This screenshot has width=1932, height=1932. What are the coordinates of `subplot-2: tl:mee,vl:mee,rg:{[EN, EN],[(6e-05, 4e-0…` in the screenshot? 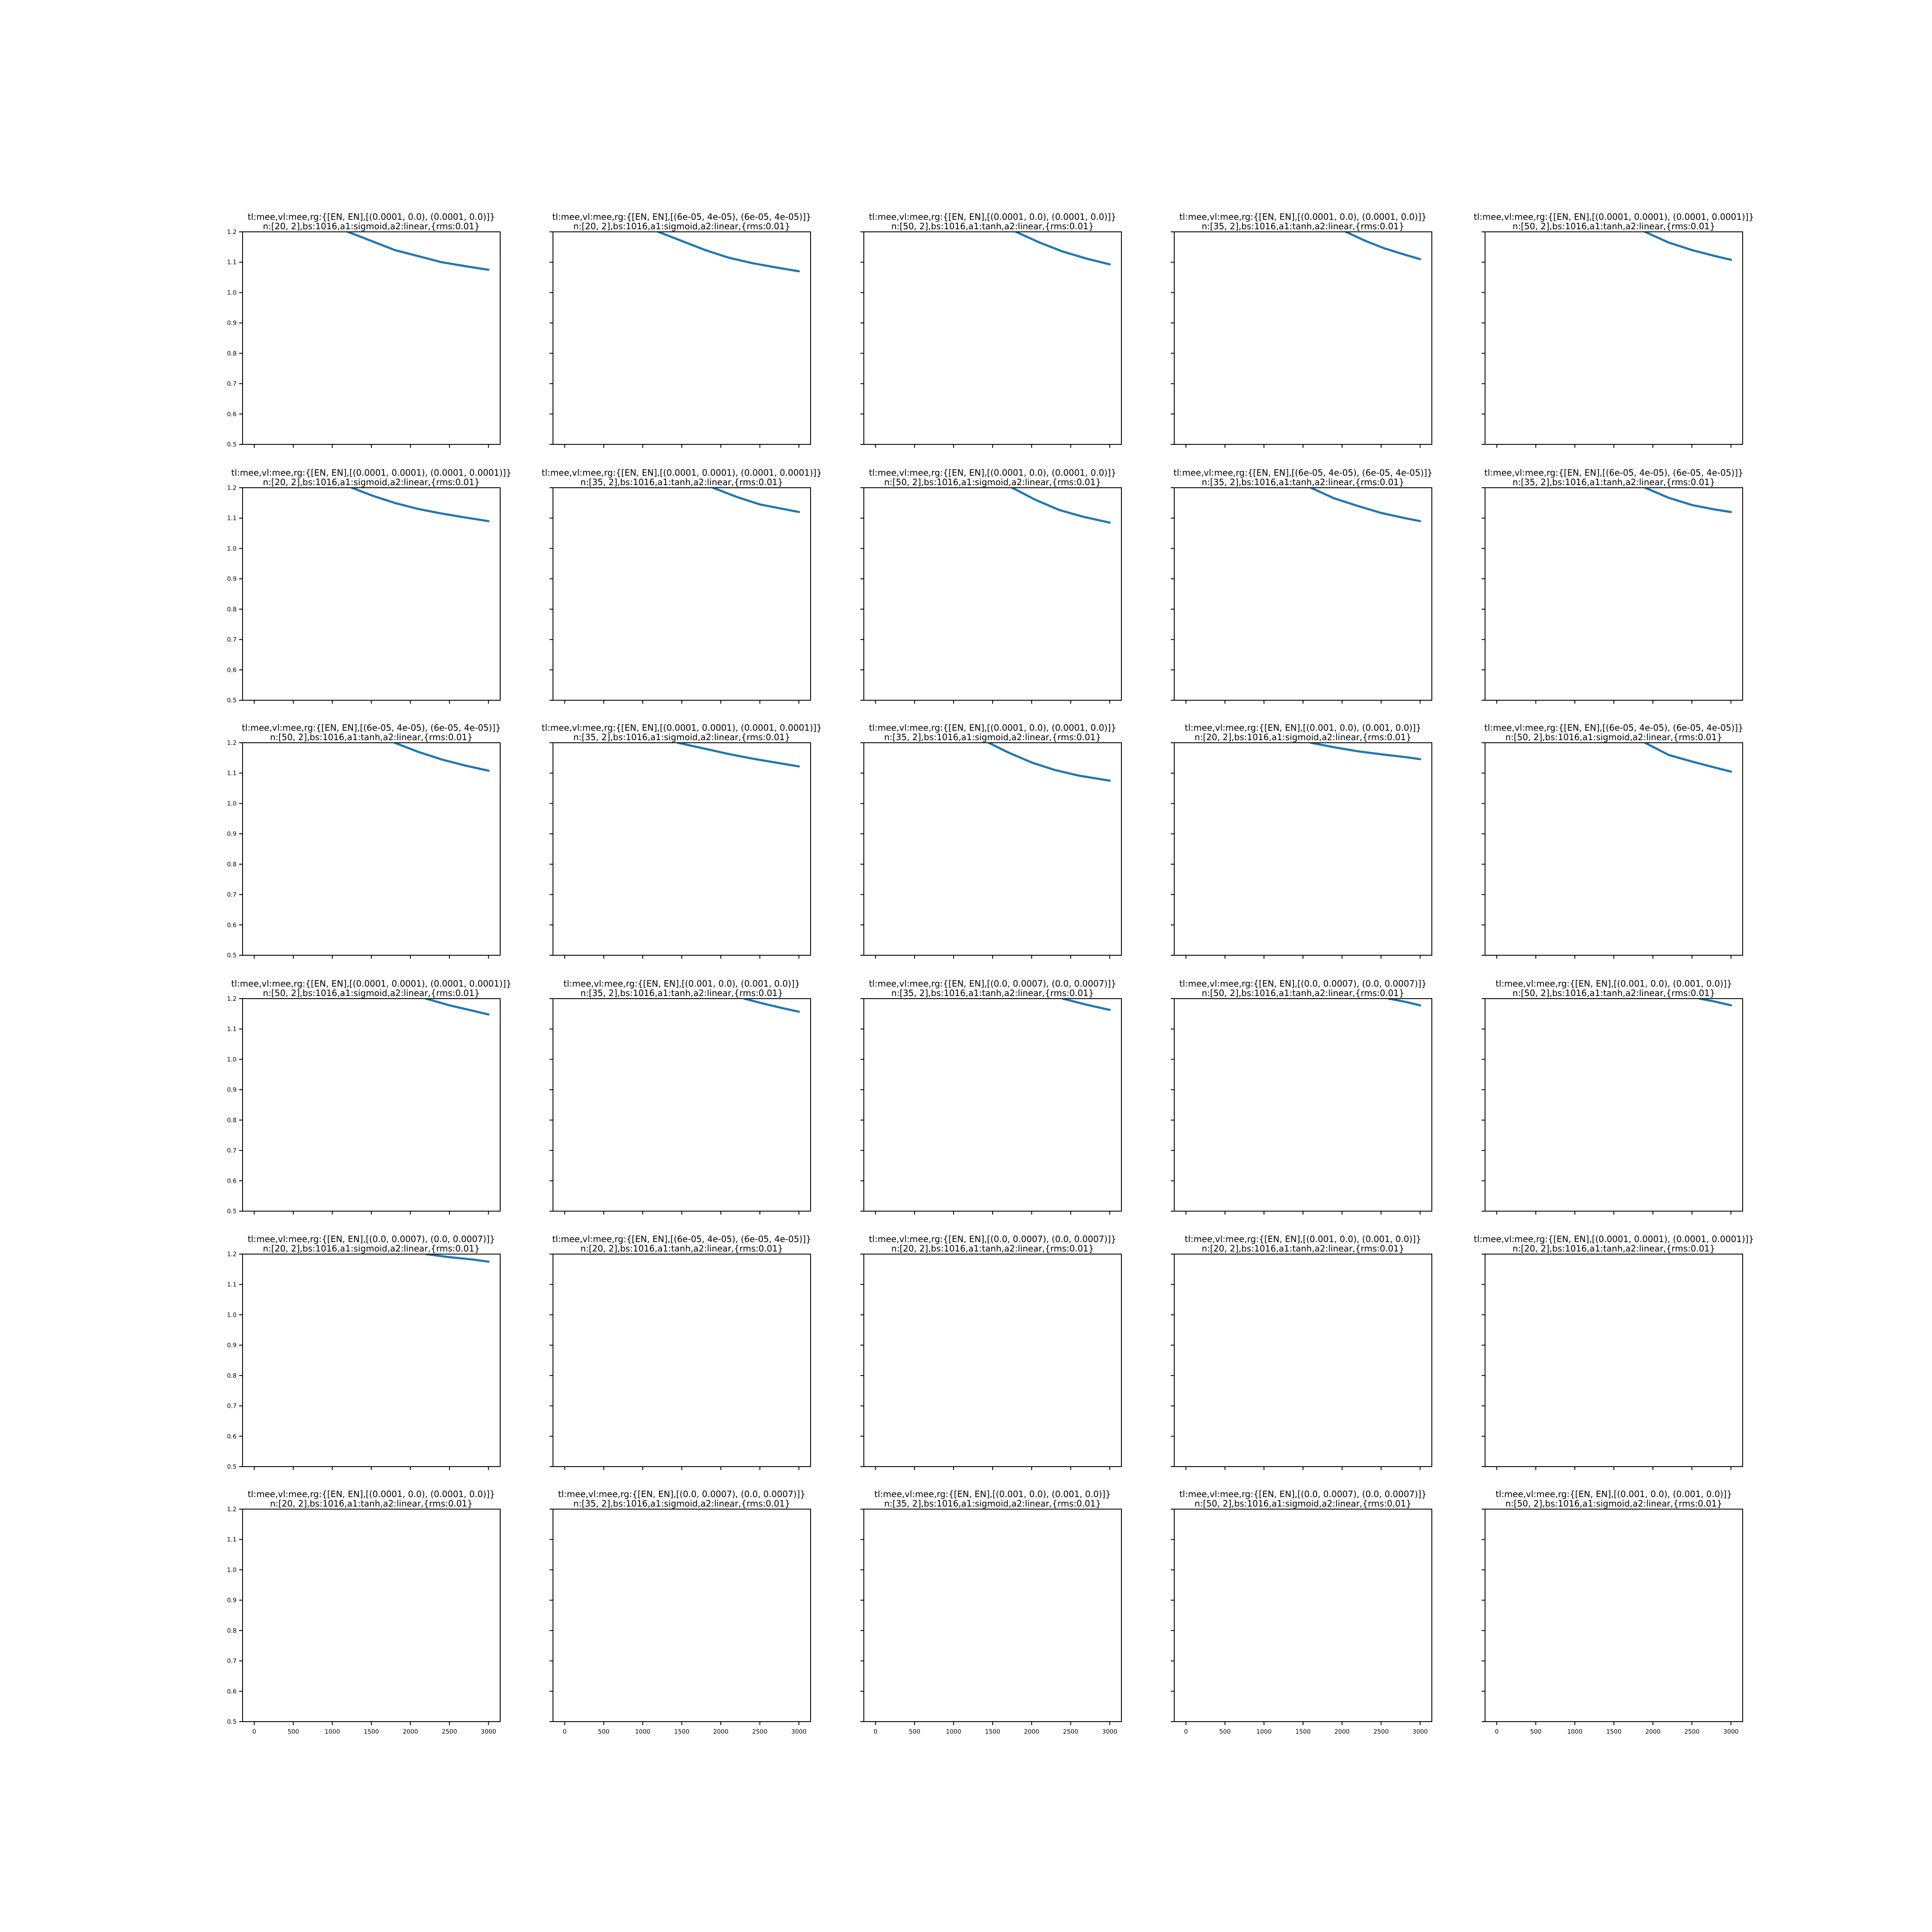 It's located at (680, 330).